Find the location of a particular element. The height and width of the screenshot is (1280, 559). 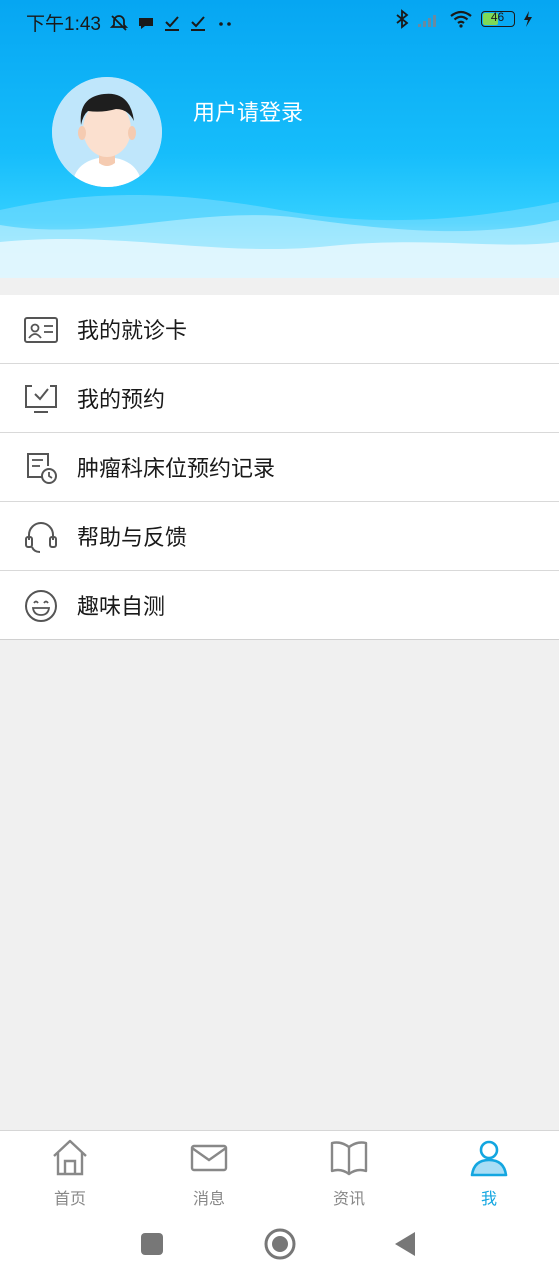

tab-news: 资讯 is located at coordinates (349, 1172).